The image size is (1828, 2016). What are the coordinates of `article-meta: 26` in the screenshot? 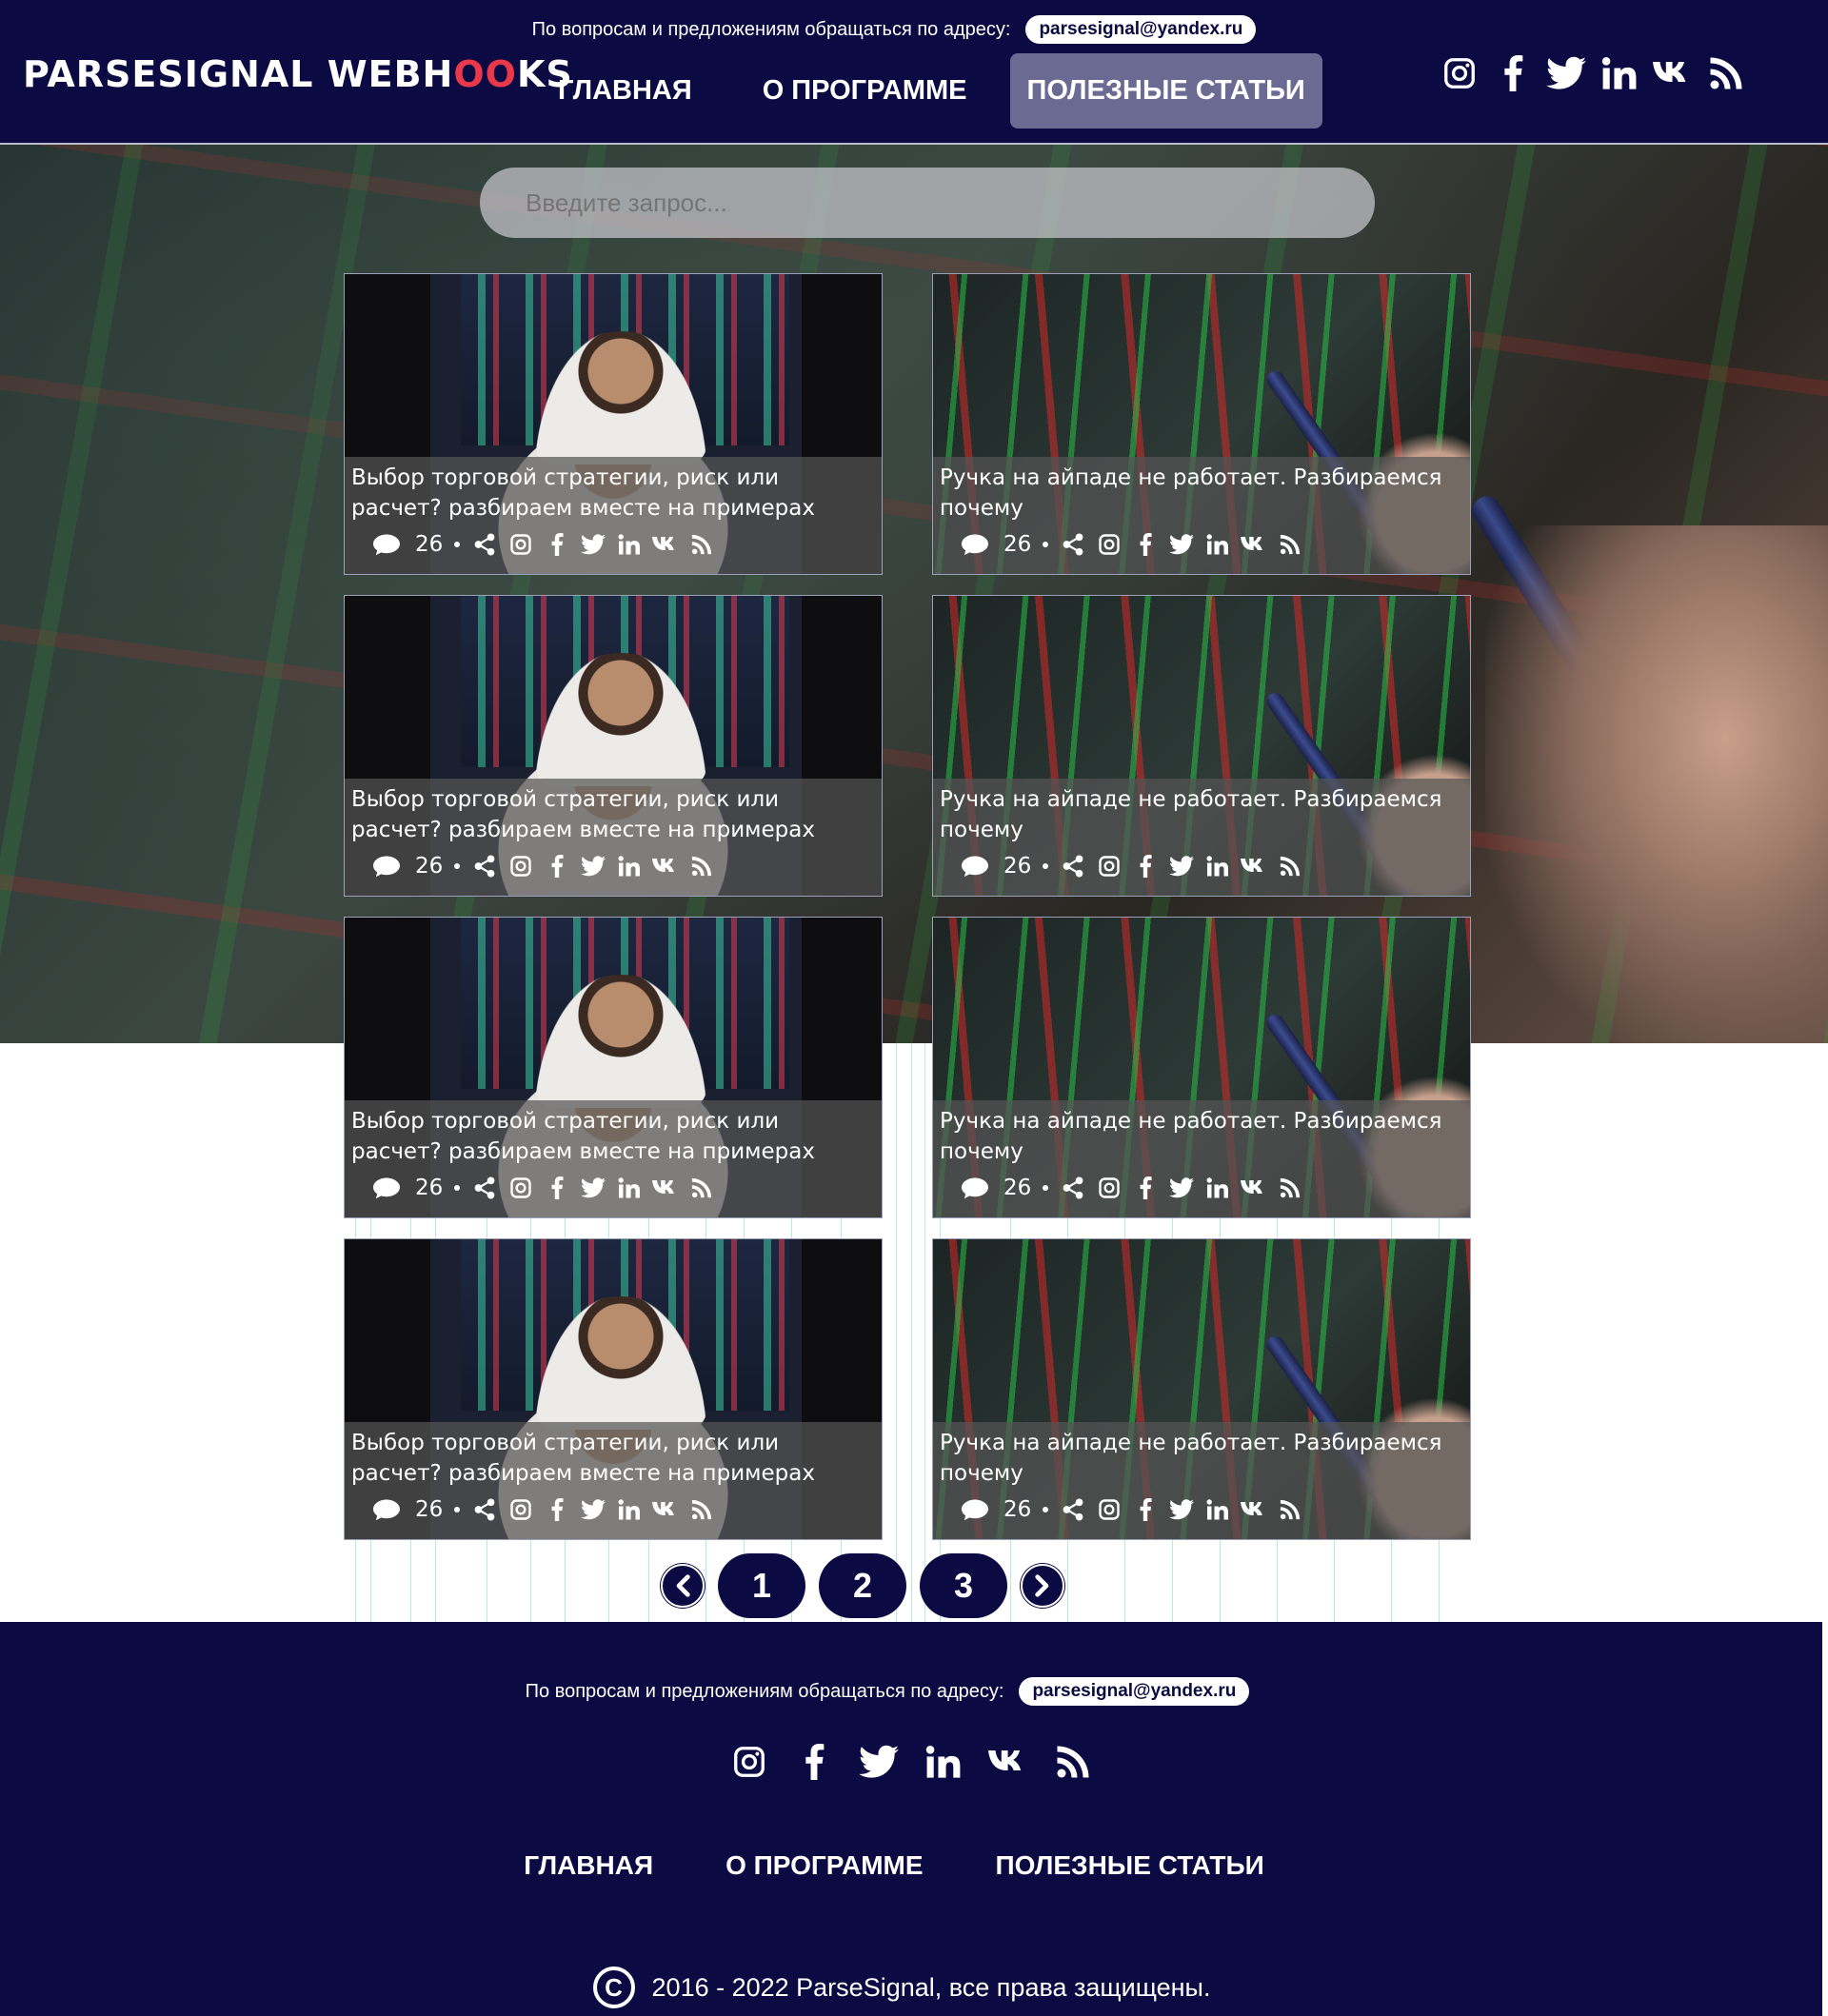 It's located at (1132, 1509).